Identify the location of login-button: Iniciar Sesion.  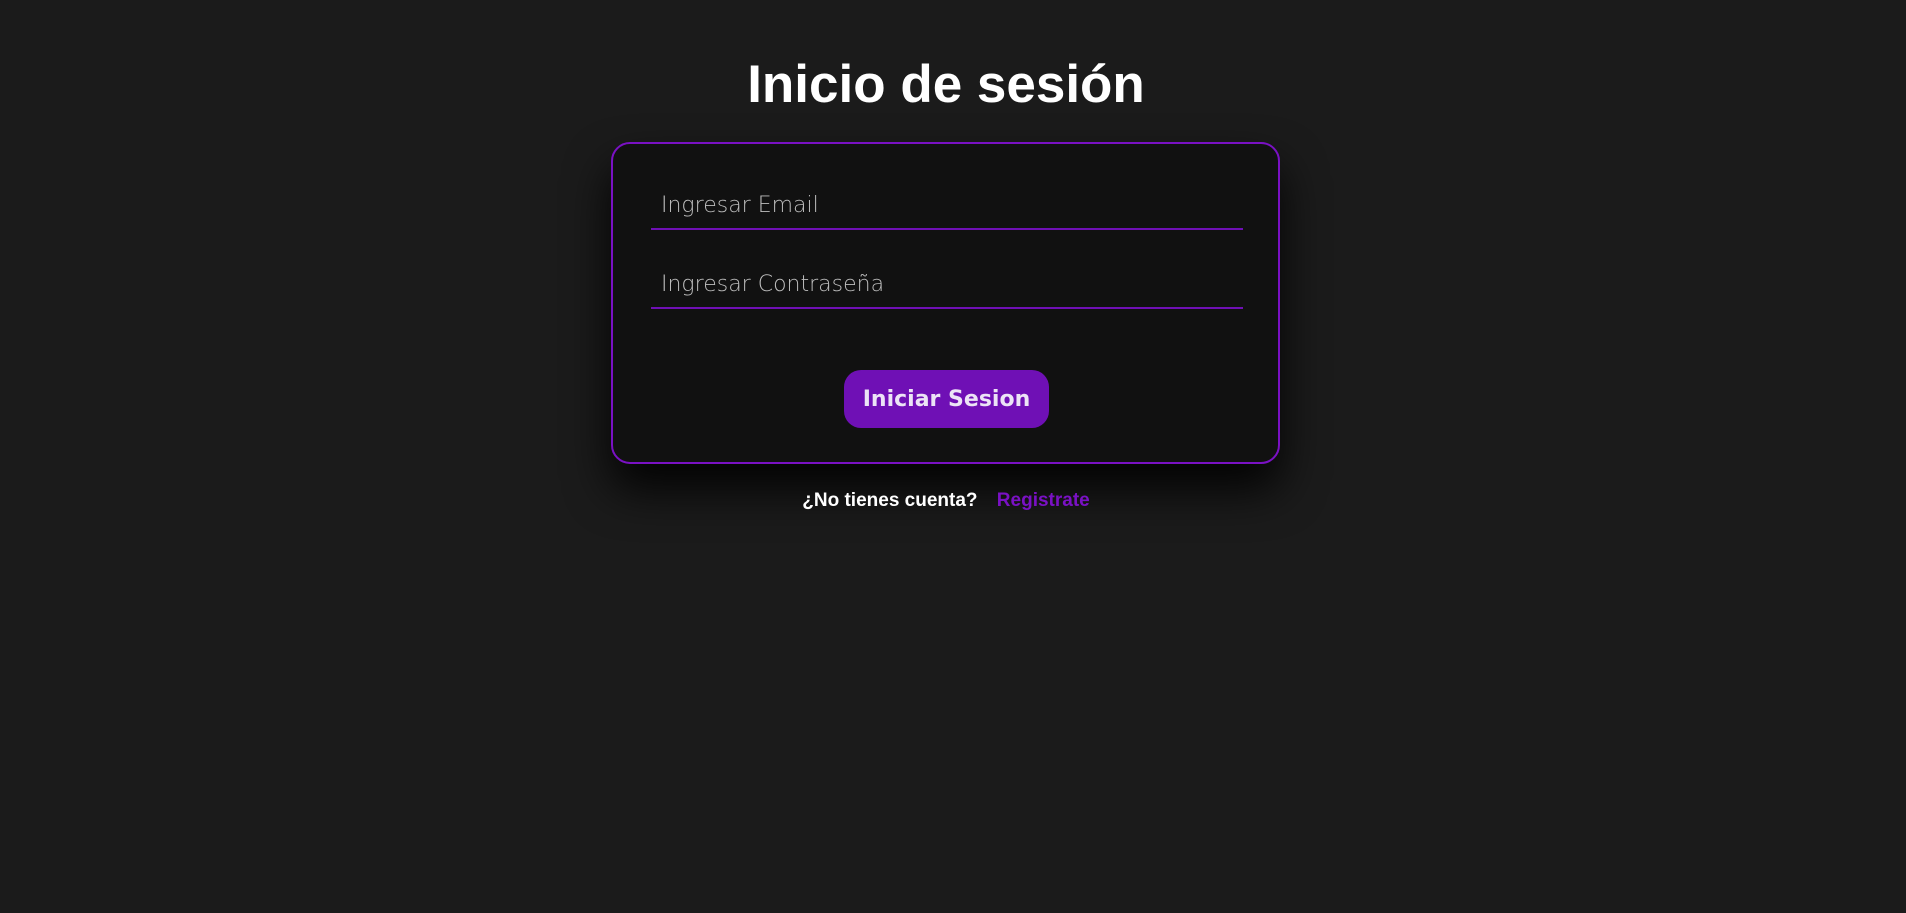
(946, 399).